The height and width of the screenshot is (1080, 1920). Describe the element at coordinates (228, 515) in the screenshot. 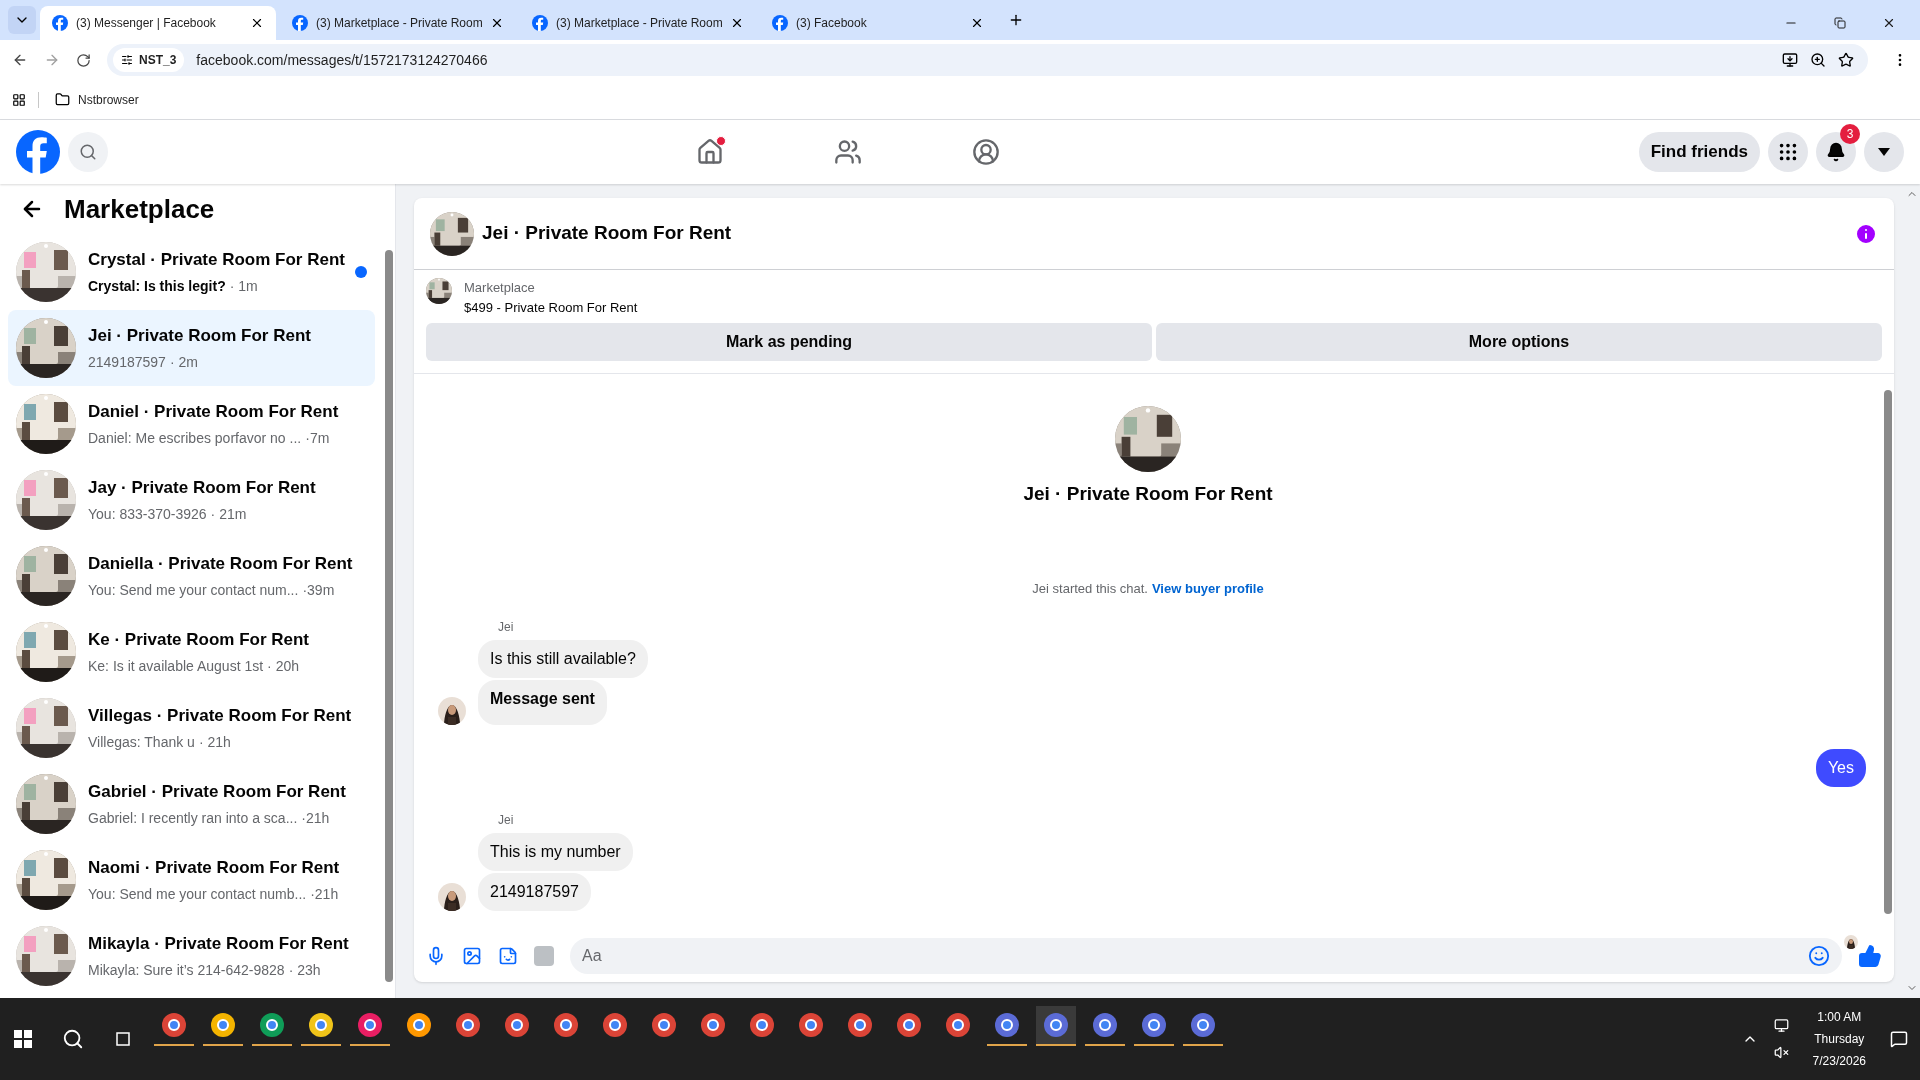

I see `message-time: · 21m` at that location.